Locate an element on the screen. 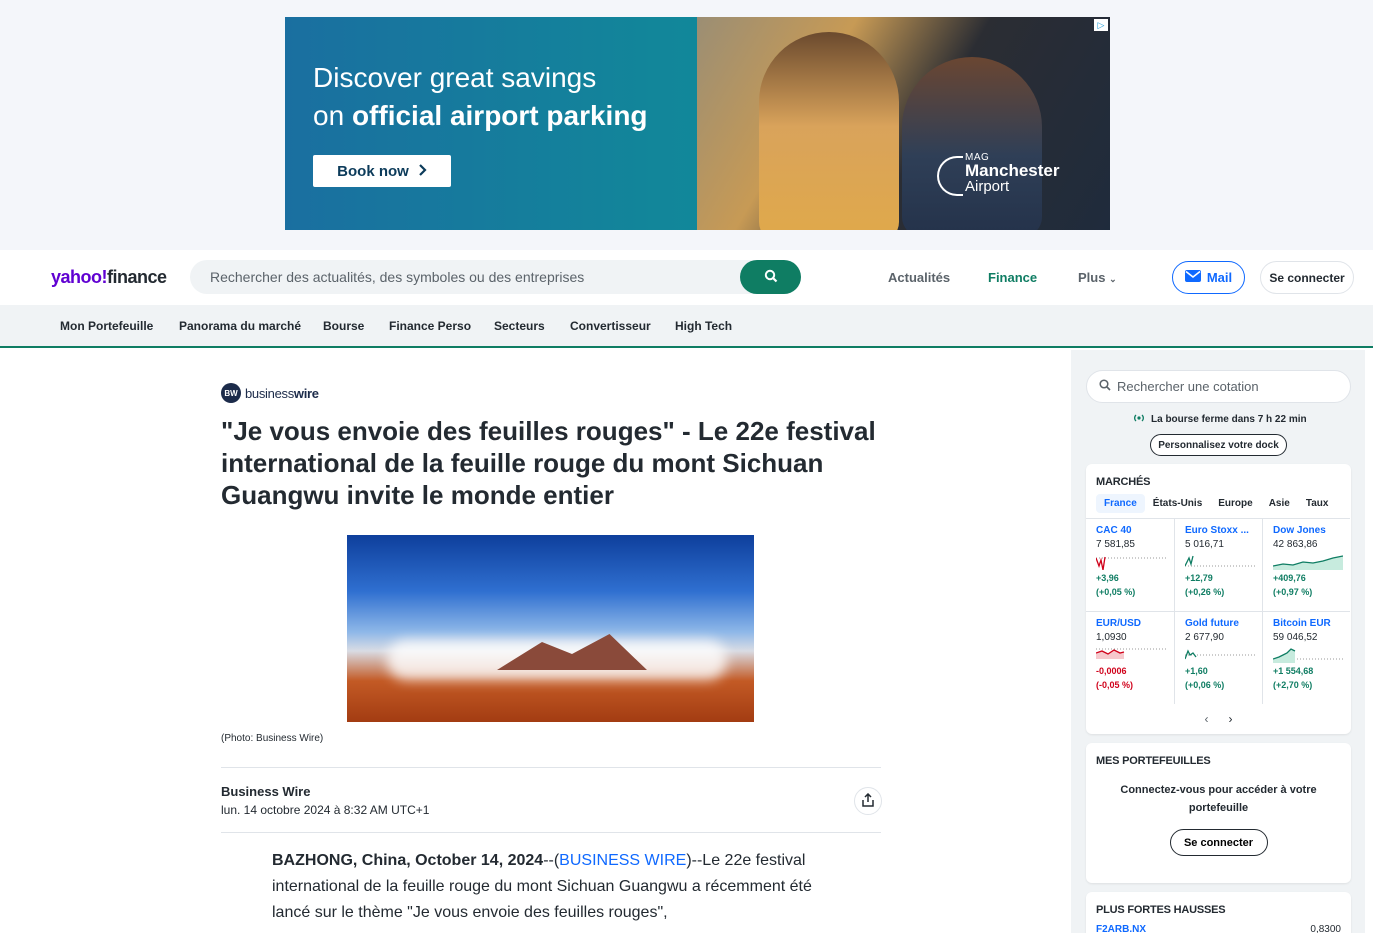 The height and width of the screenshot is (933, 1373). business-wire-logo: BW businesswire is located at coordinates (551, 393).